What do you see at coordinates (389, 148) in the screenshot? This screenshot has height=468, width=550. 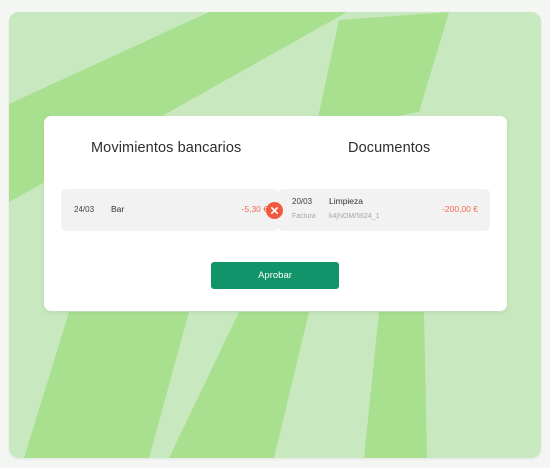 I see `documents-heading: Documentos` at bounding box center [389, 148].